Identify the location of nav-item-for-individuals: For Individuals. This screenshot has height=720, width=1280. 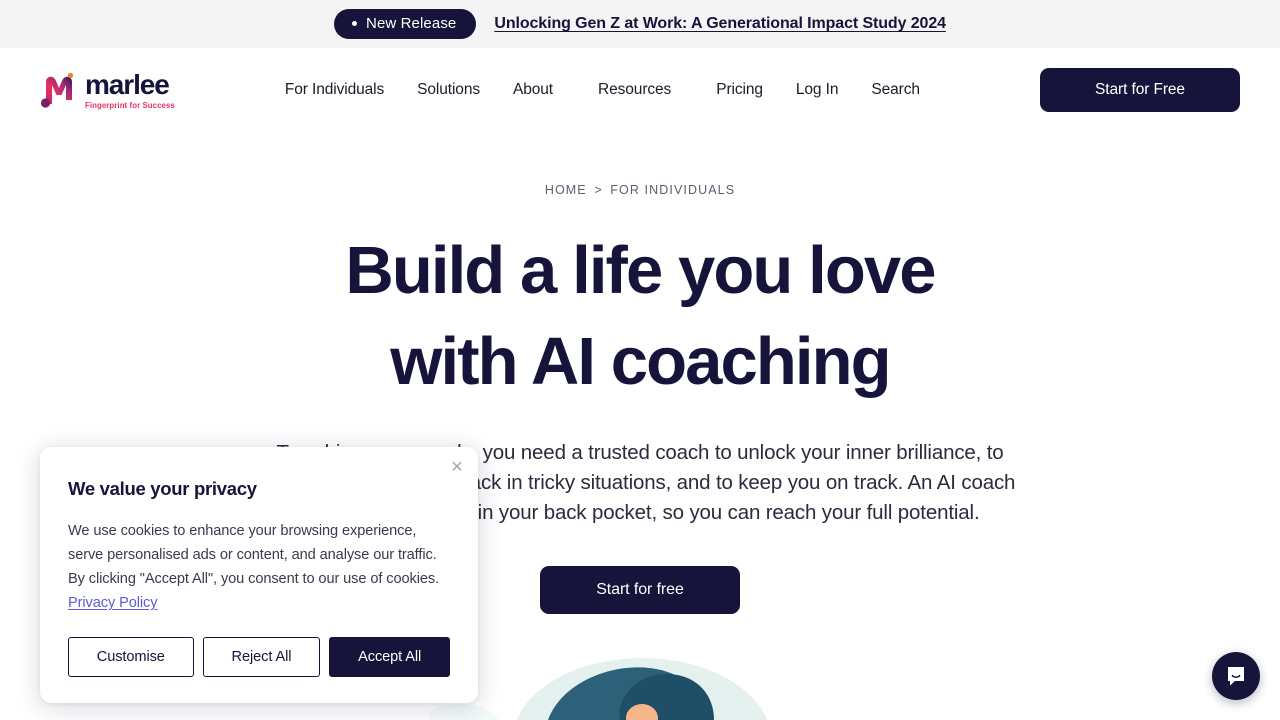
(334, 90).